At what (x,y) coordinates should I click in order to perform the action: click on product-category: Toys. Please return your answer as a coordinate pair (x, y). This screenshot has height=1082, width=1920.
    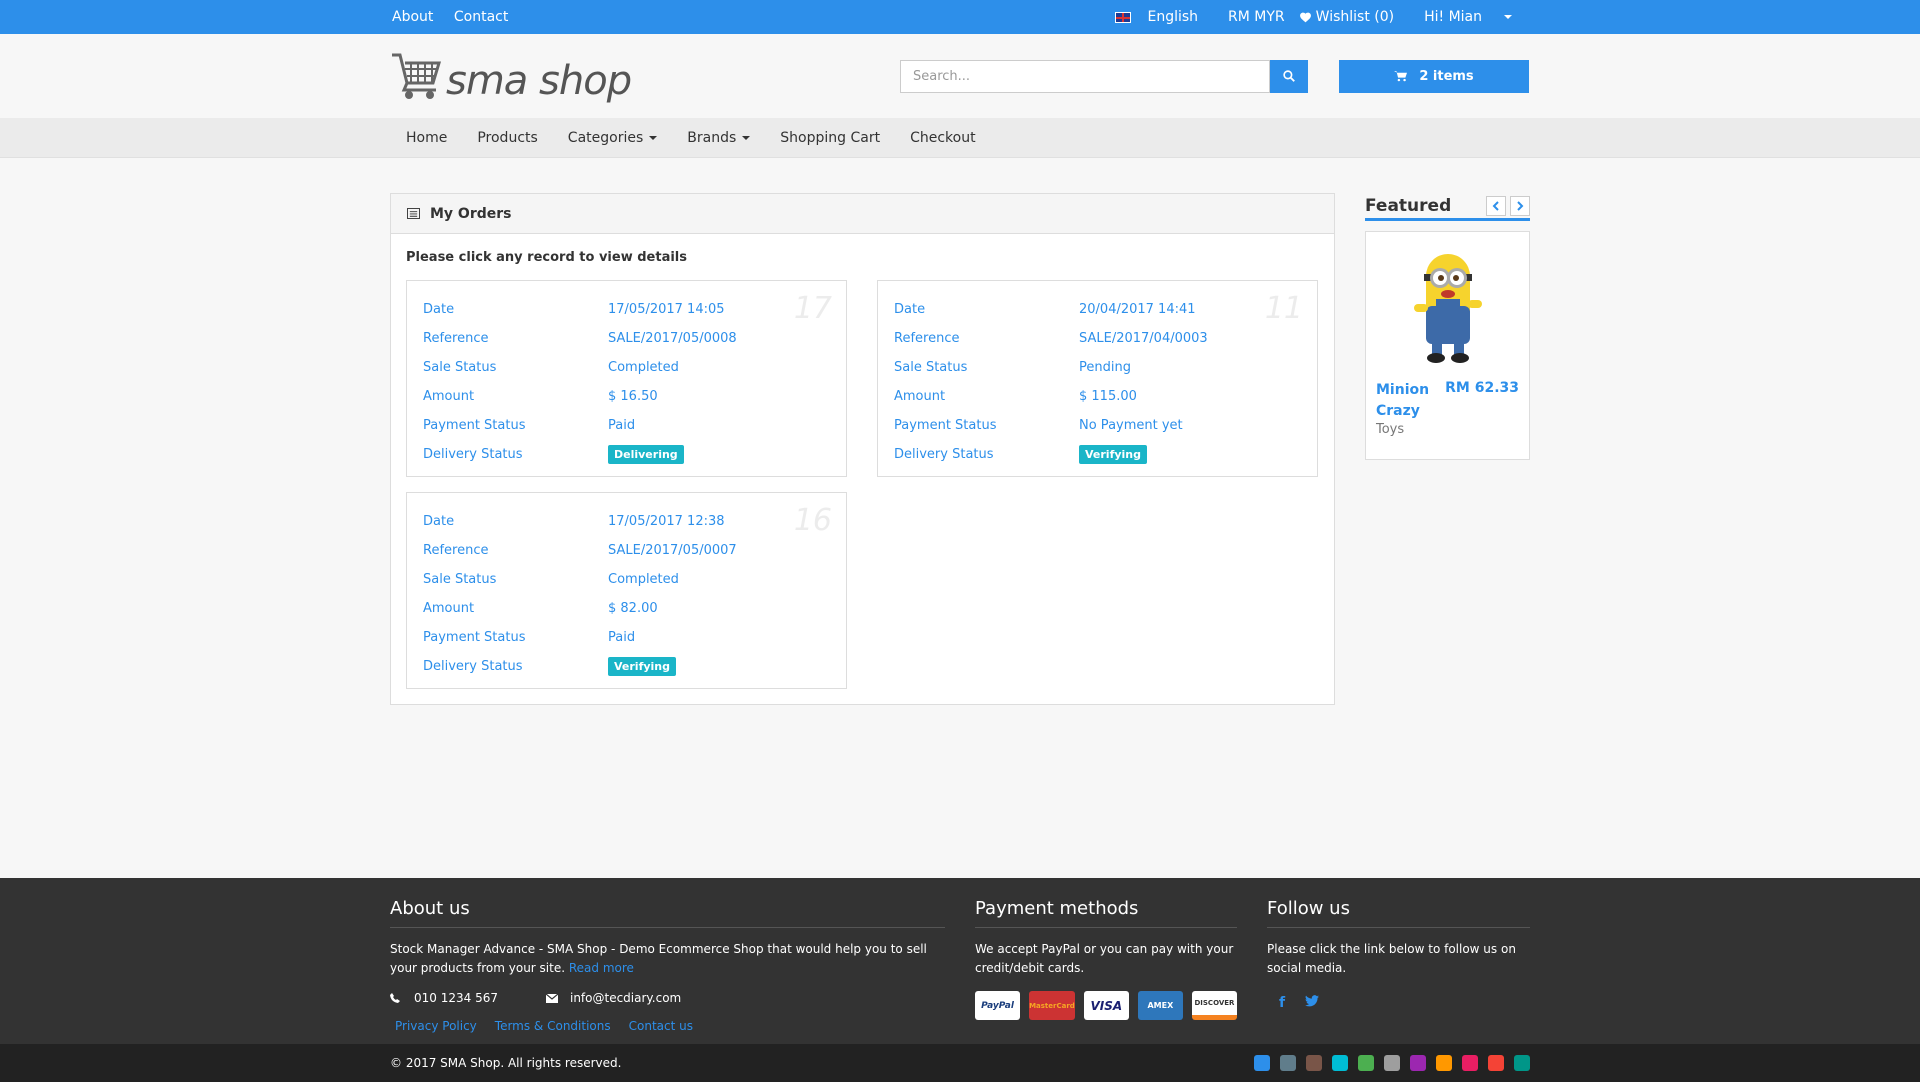
    Looking at the image, I should click on (1390, 429).